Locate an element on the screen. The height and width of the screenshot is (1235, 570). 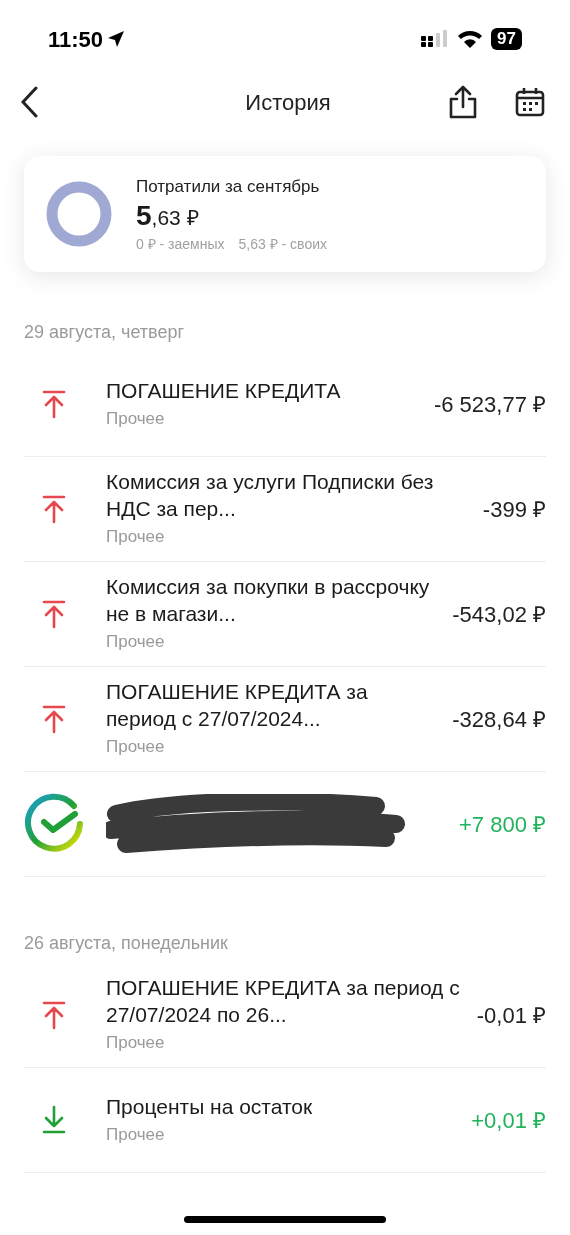
transaction-row: Проценты на остаток Прочее +0,01 ₽ is located at coordinates (285, 1120).